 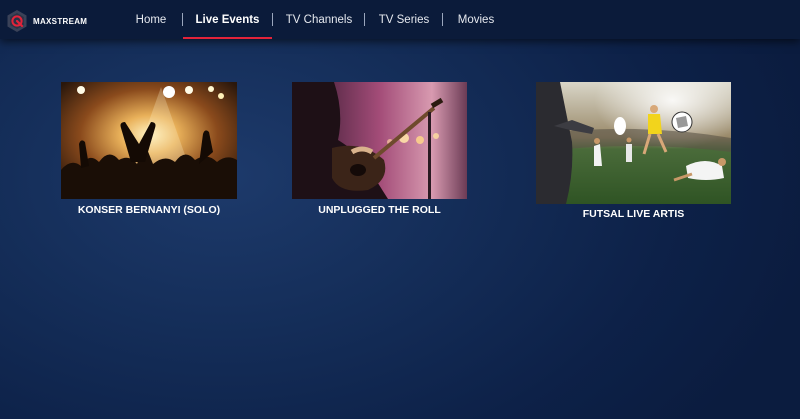 I want to click on event-card-unplugged: UNPLUGGED THE ROLL, so click(x=379, y=152).